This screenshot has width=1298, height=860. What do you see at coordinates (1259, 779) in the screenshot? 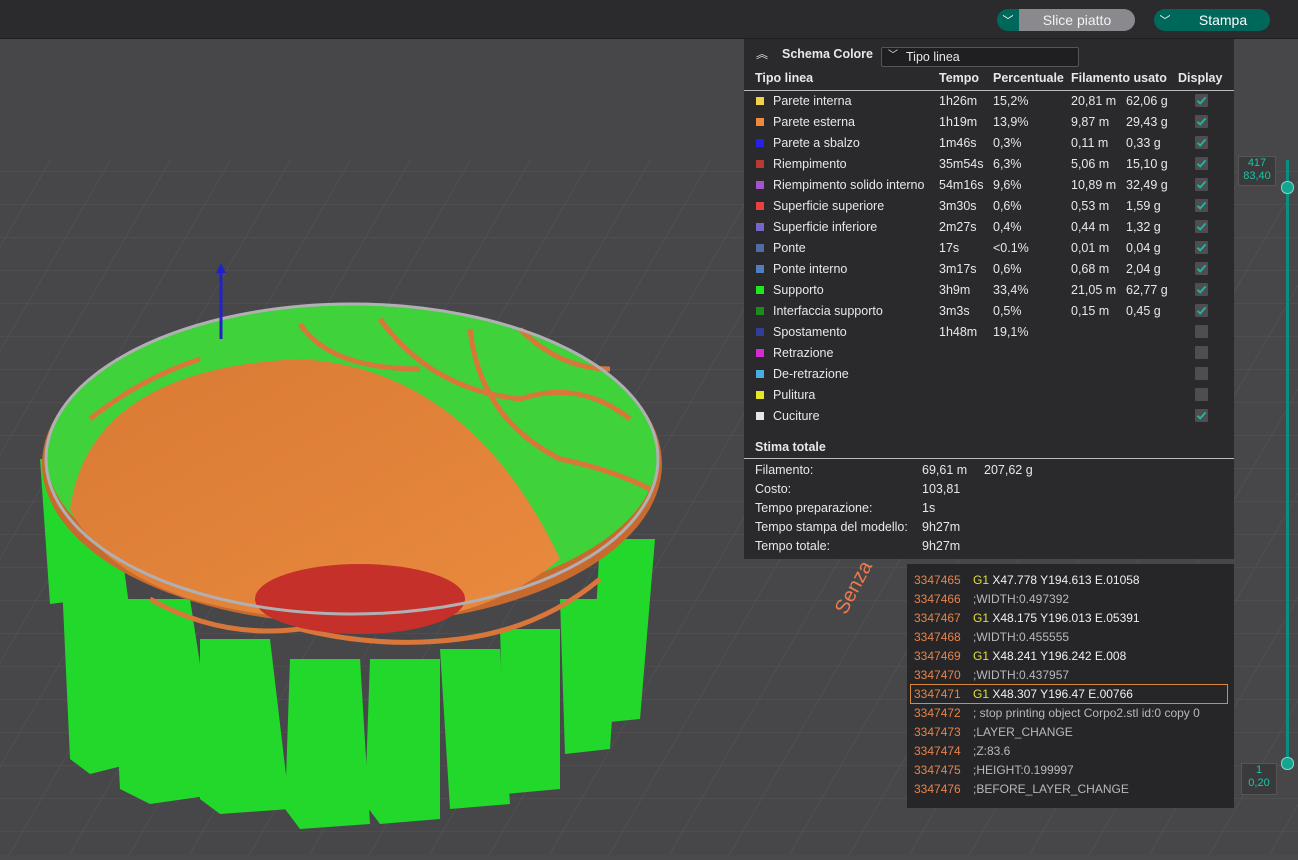
I see `bottom-layer-readout: 1 0,20` at bounding box center [1259, 779].